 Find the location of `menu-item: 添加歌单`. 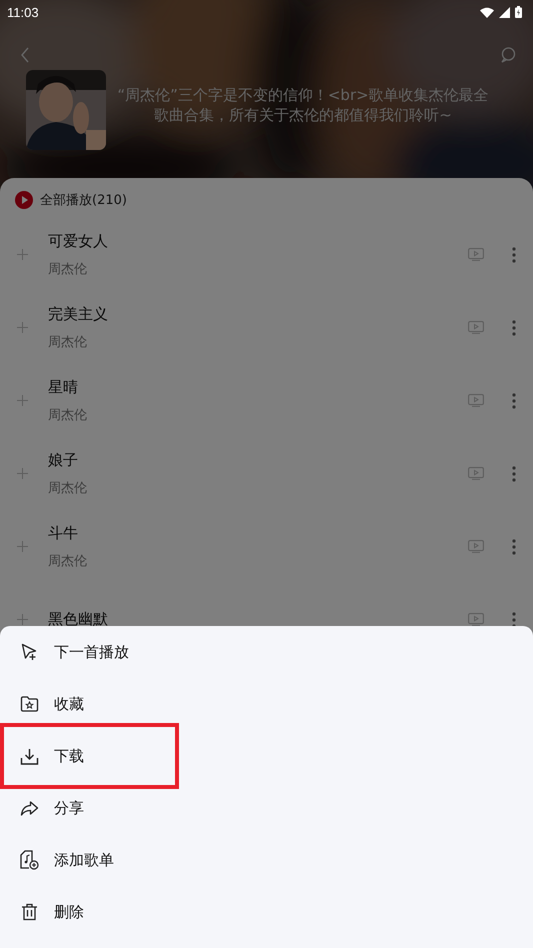

menu-item: 添加歌单 is located at coordinates (89, 860).